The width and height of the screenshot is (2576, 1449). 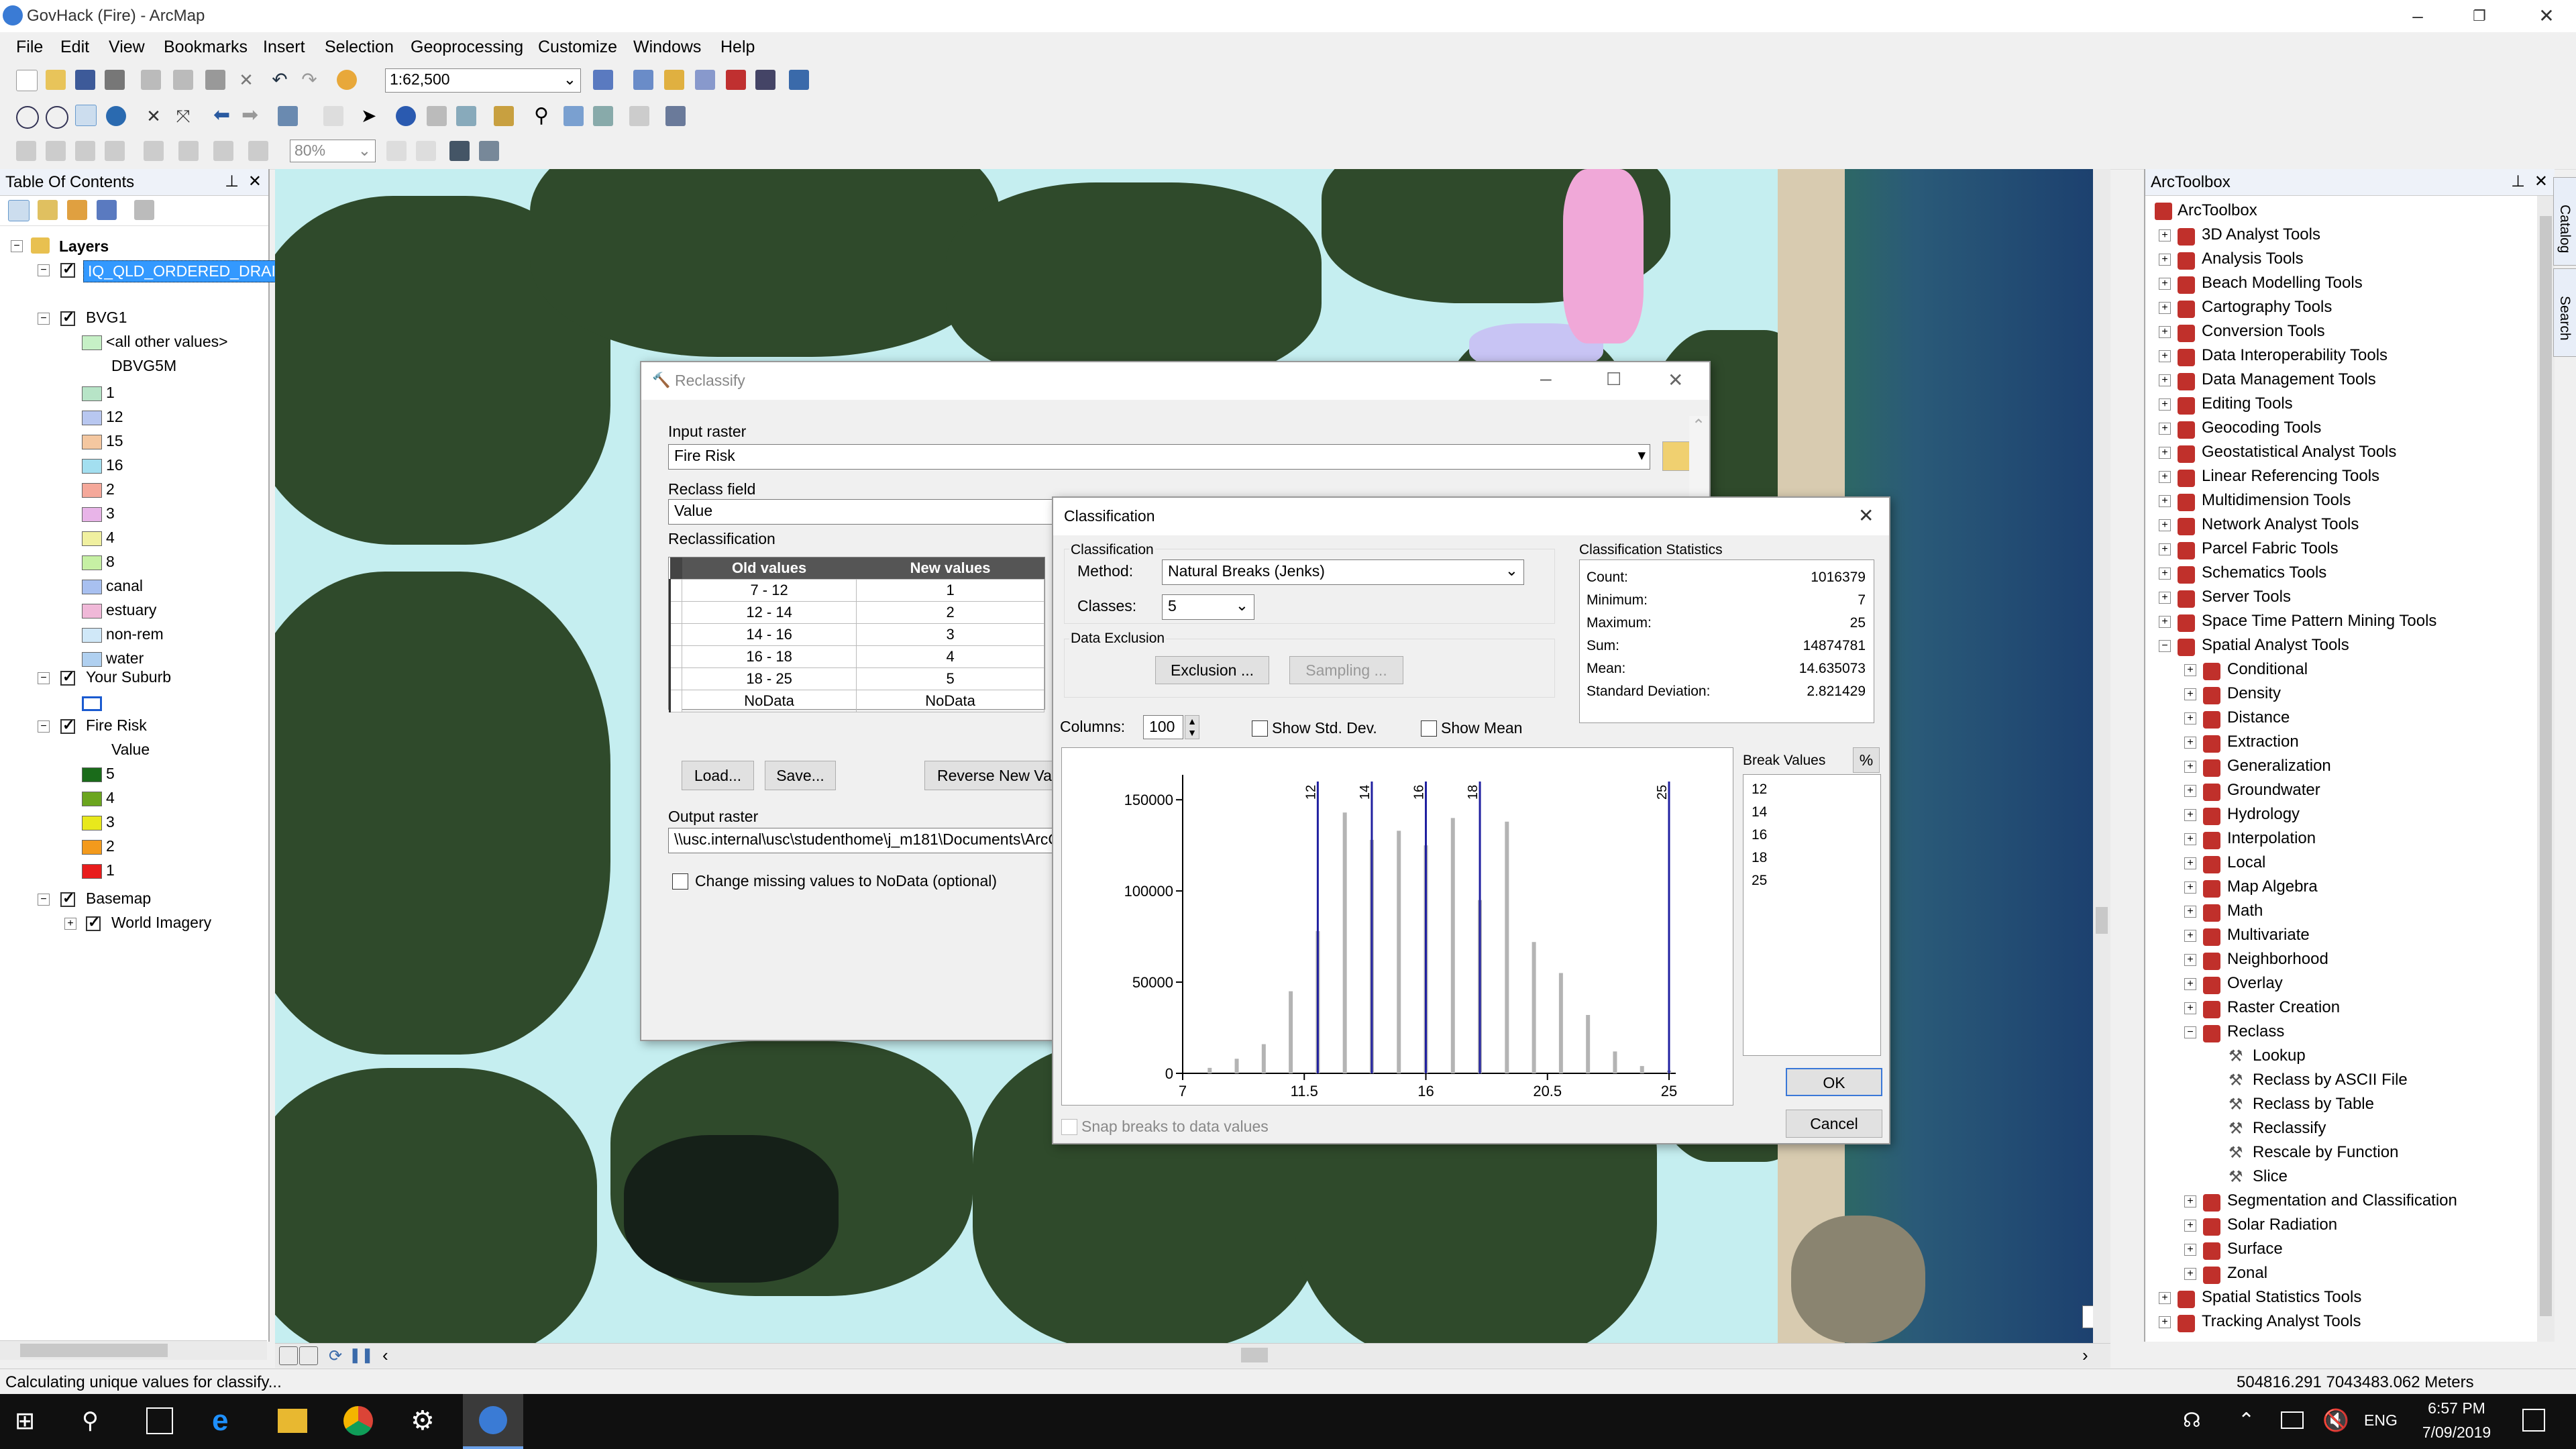 What do you see at coordinates (667, 47) in the screenshot?
I see `menu-windows: Windows` at bounding box center [667, 47].